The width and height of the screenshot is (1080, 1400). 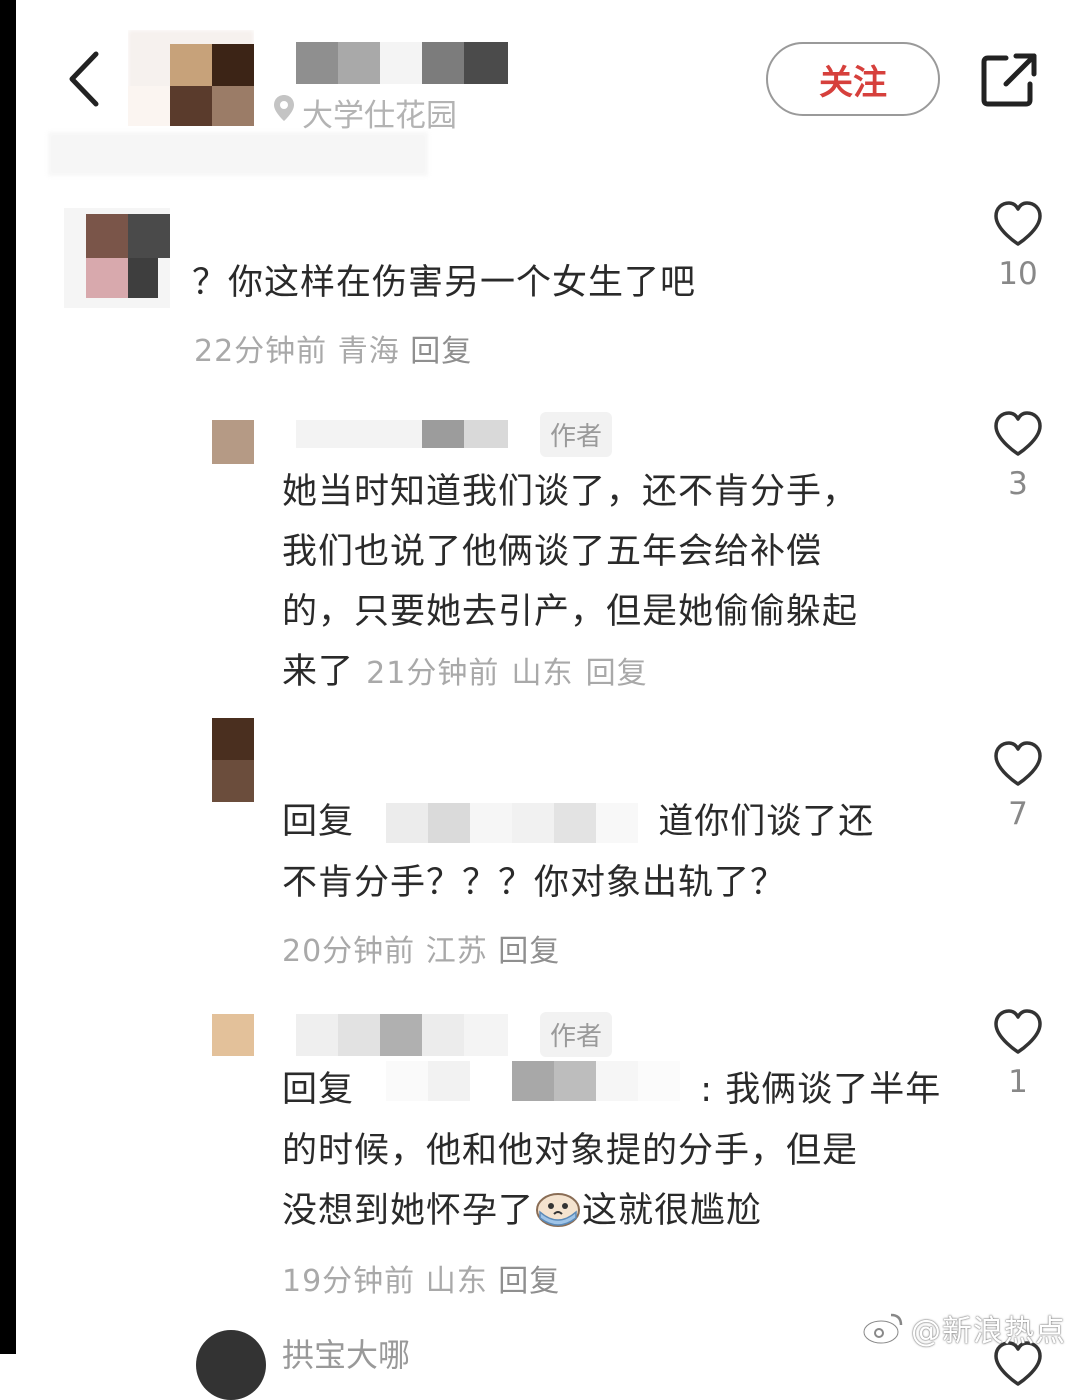 I want to click on location-pin-icon, so click(x=284, y=112).